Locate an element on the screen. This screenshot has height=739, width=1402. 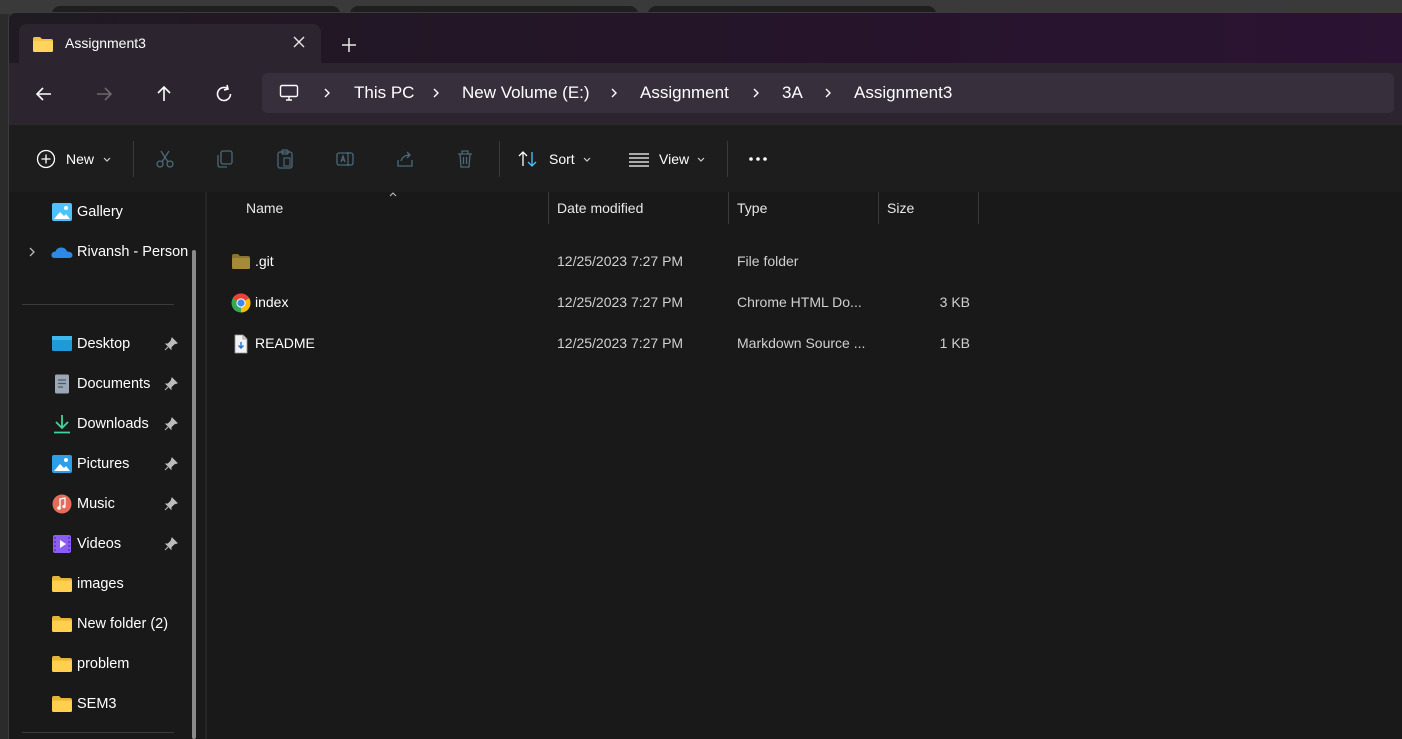
sidebar-item-documents: Documents is located at coordinates (104, 384).